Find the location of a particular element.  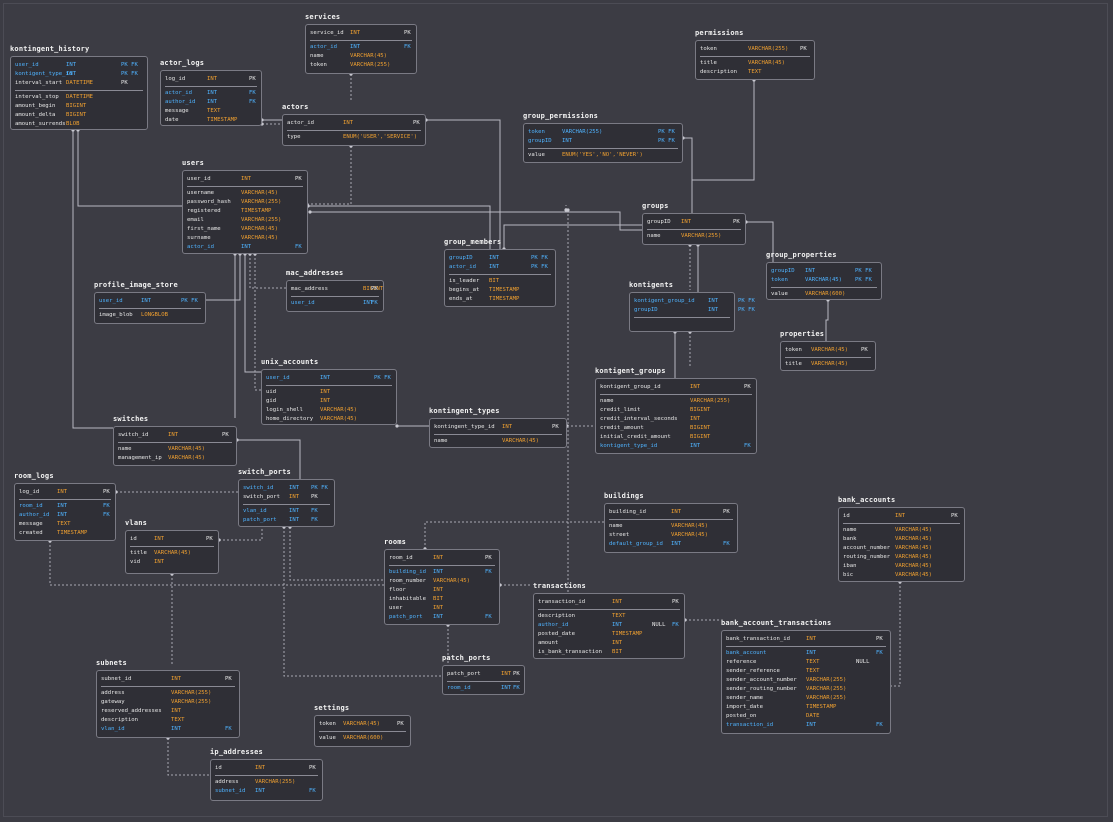

table-vlans: id INT PK title VARCHAR(45) vid INT is located at coordinates (172, 552).